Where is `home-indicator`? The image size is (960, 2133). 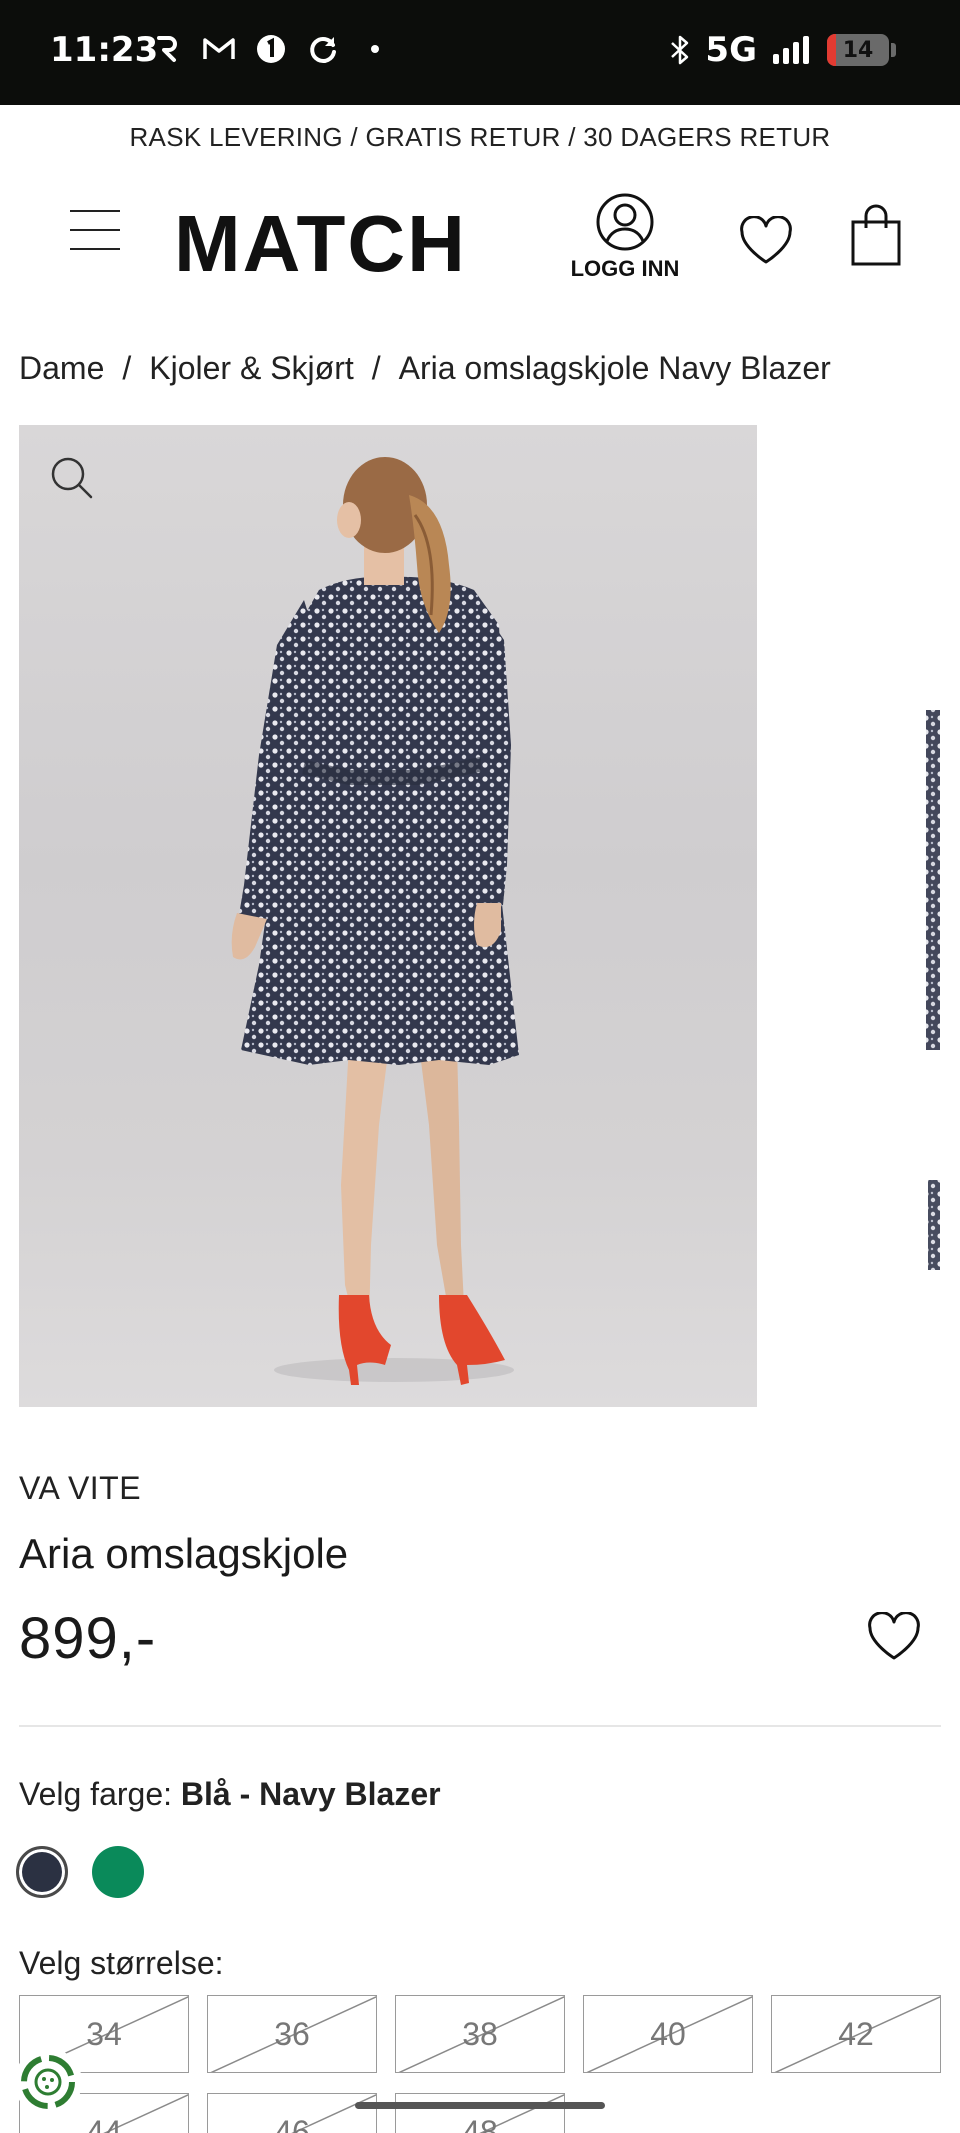
home-indicator is located at coordinates (480, 2105).